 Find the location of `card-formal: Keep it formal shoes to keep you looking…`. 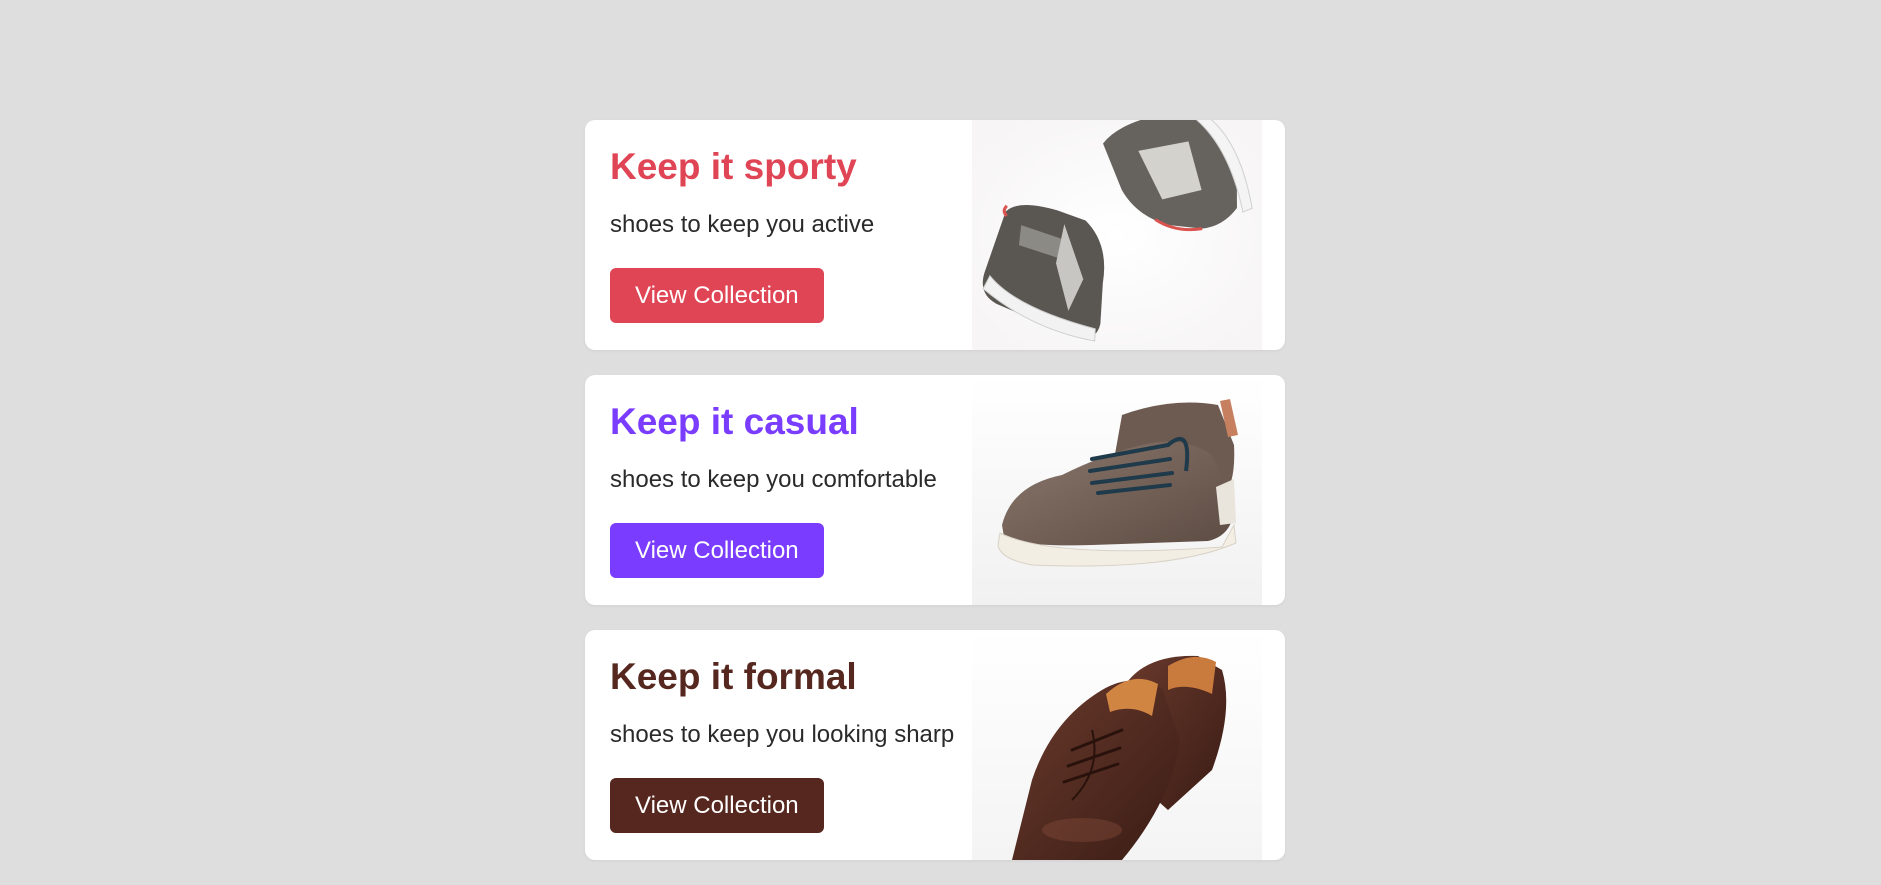

card-formal: Keep it formal shoes to keep you looking… is located at coordinates (935, 745).